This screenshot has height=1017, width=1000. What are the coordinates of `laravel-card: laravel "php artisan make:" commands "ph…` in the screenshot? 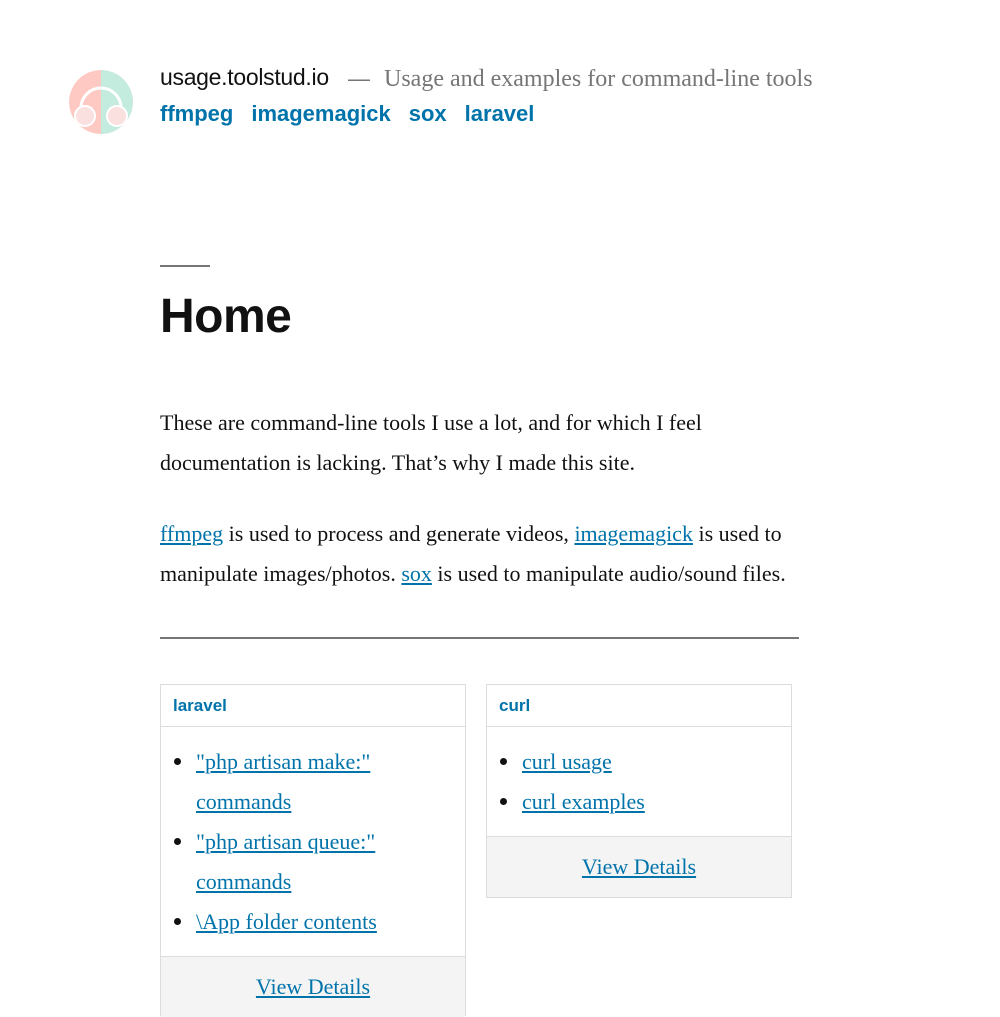 It's located at (313, 850).